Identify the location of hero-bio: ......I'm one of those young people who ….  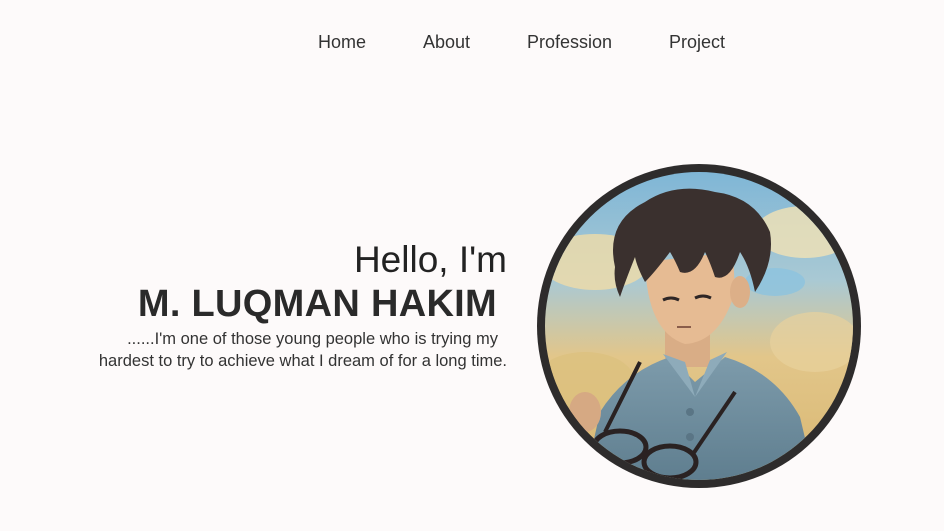
(267, 350).